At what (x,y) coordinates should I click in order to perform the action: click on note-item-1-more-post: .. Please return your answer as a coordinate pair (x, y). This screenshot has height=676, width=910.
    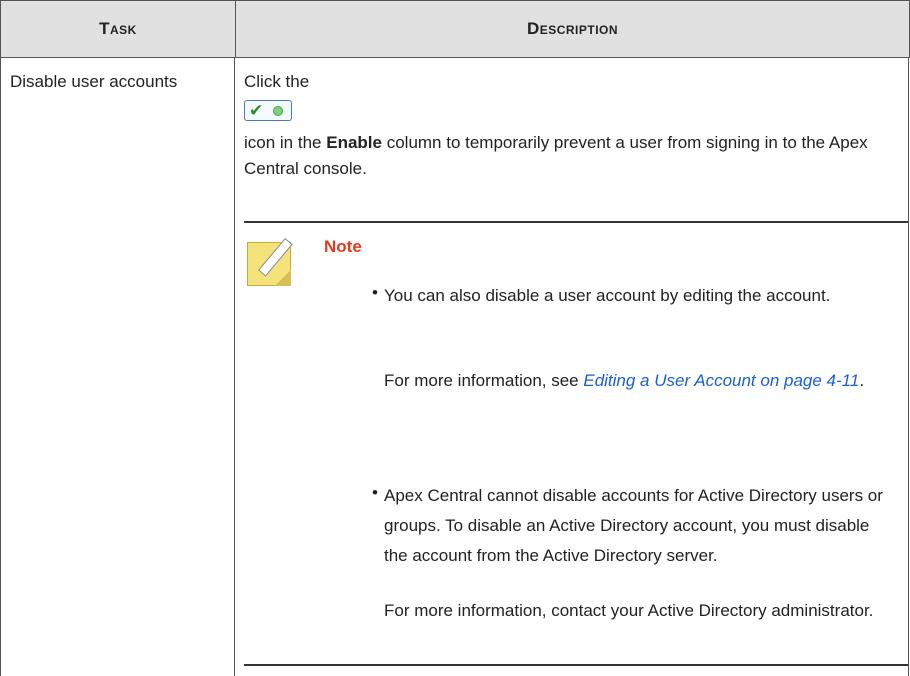
    Looking at the image, I should click on (862, 380).